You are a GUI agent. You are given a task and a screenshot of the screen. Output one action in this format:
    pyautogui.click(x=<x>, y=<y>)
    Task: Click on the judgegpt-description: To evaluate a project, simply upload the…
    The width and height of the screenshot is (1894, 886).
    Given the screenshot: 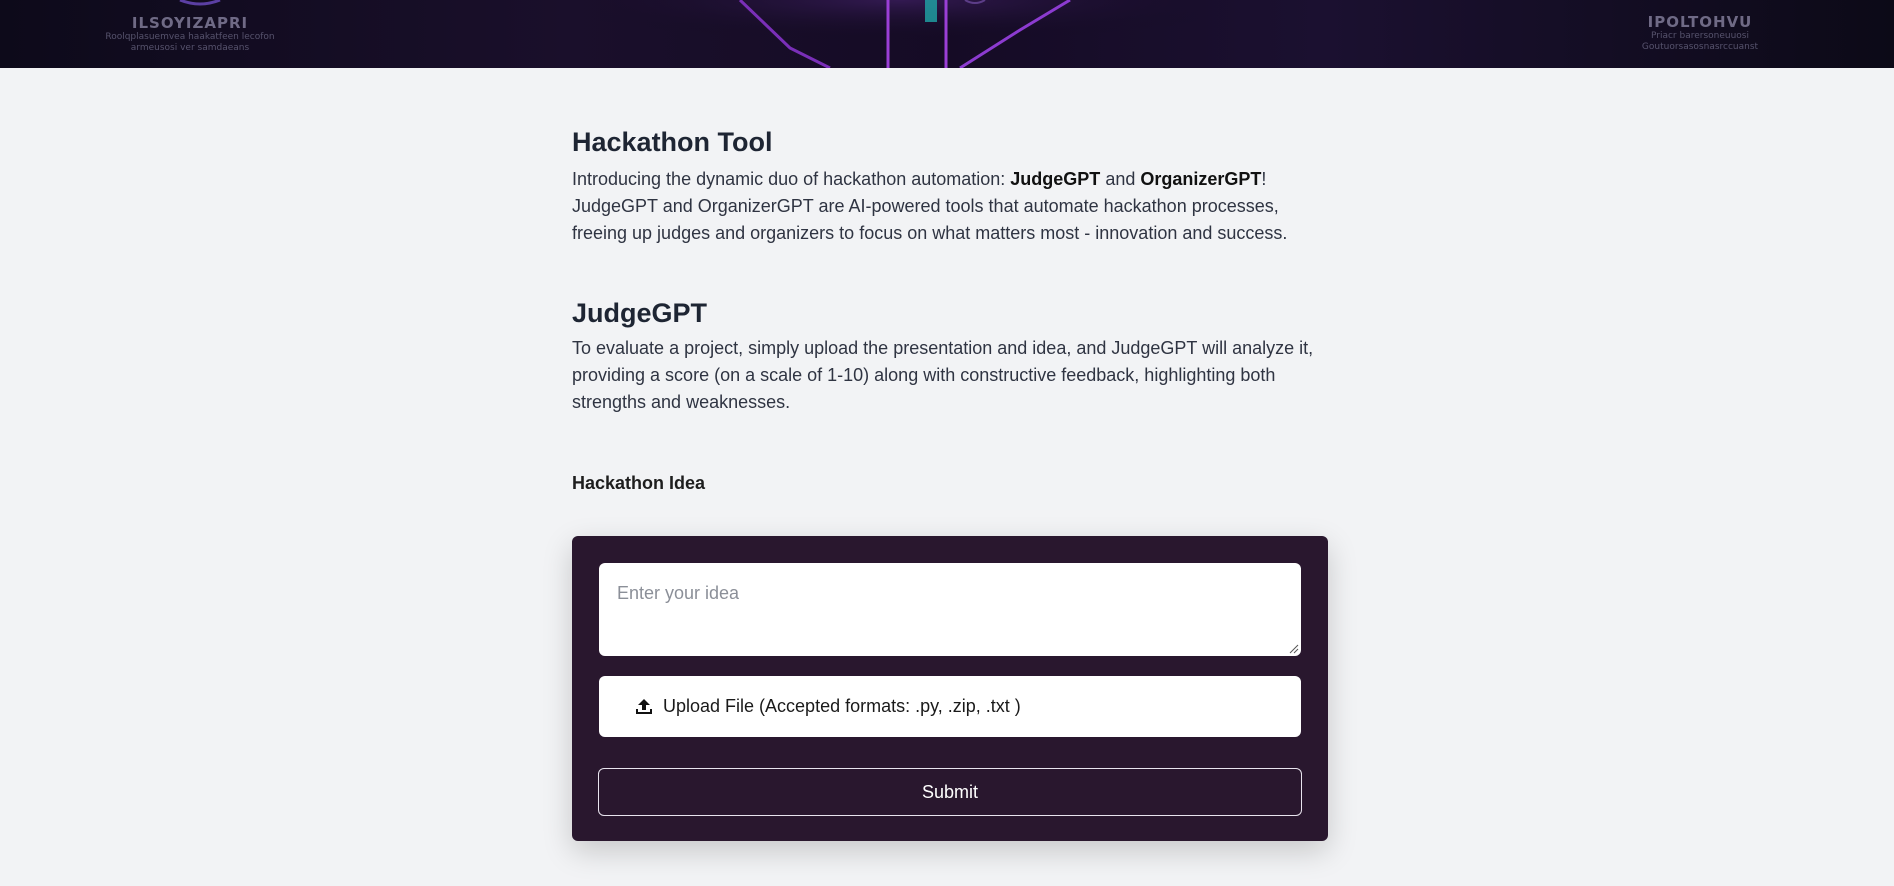 What is the action you would take?
    pyautogui.click(x=943, y=375)
    